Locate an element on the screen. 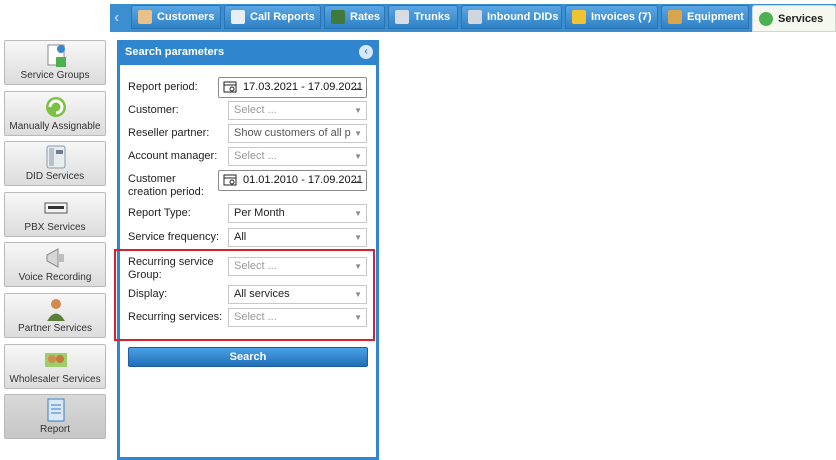  account-manager-select: Select ... ▼ is located at coordinates (297, 156).